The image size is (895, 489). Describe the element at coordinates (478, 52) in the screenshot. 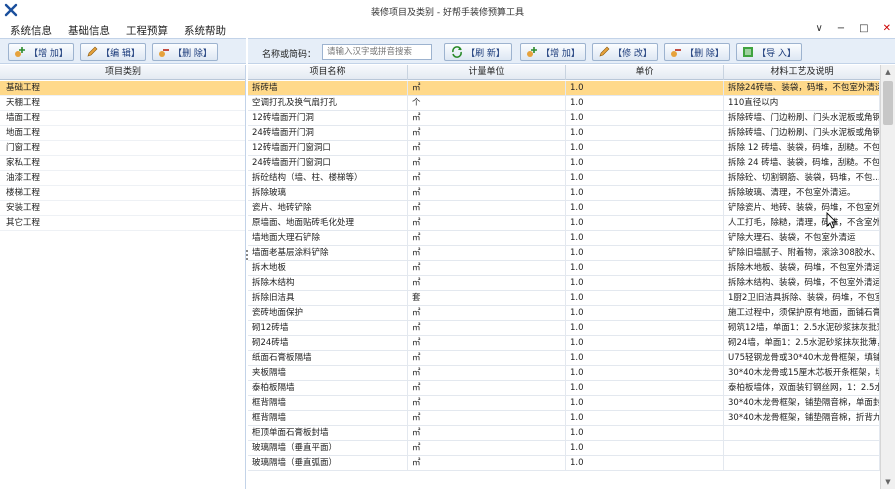

I see `refresh-button: 【刷 新】` at that location.